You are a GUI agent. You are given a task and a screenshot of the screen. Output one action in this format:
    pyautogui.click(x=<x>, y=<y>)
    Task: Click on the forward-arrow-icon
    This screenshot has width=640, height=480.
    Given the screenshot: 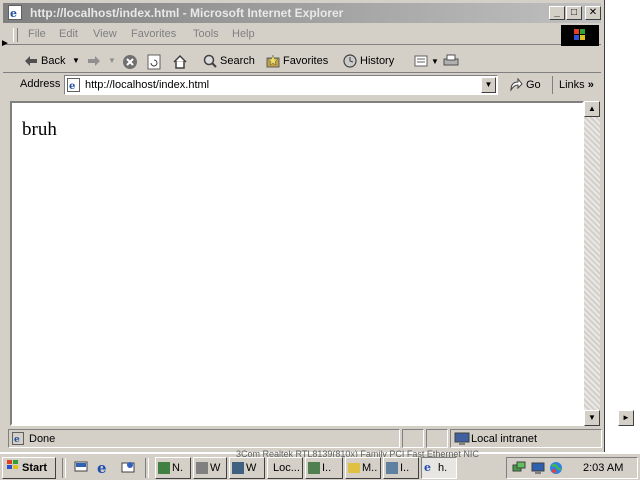 What is the action you would take?
    pyautogui.click(x=94, y=61)
    